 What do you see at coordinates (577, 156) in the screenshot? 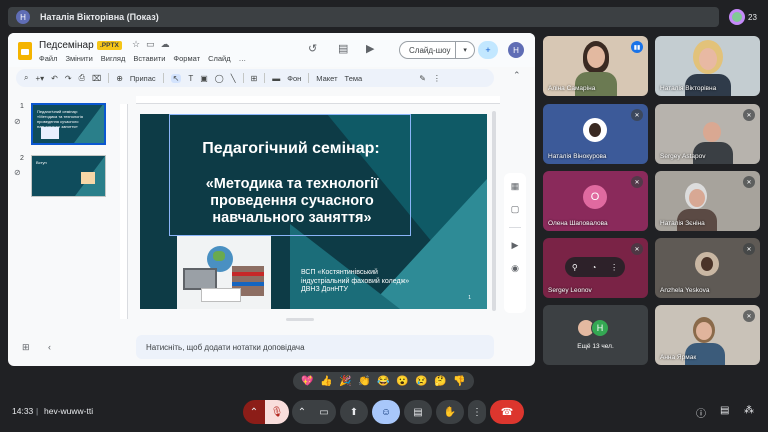
I see `participant-name: Наталія Вінокурова` at bounding box center [577, 156].